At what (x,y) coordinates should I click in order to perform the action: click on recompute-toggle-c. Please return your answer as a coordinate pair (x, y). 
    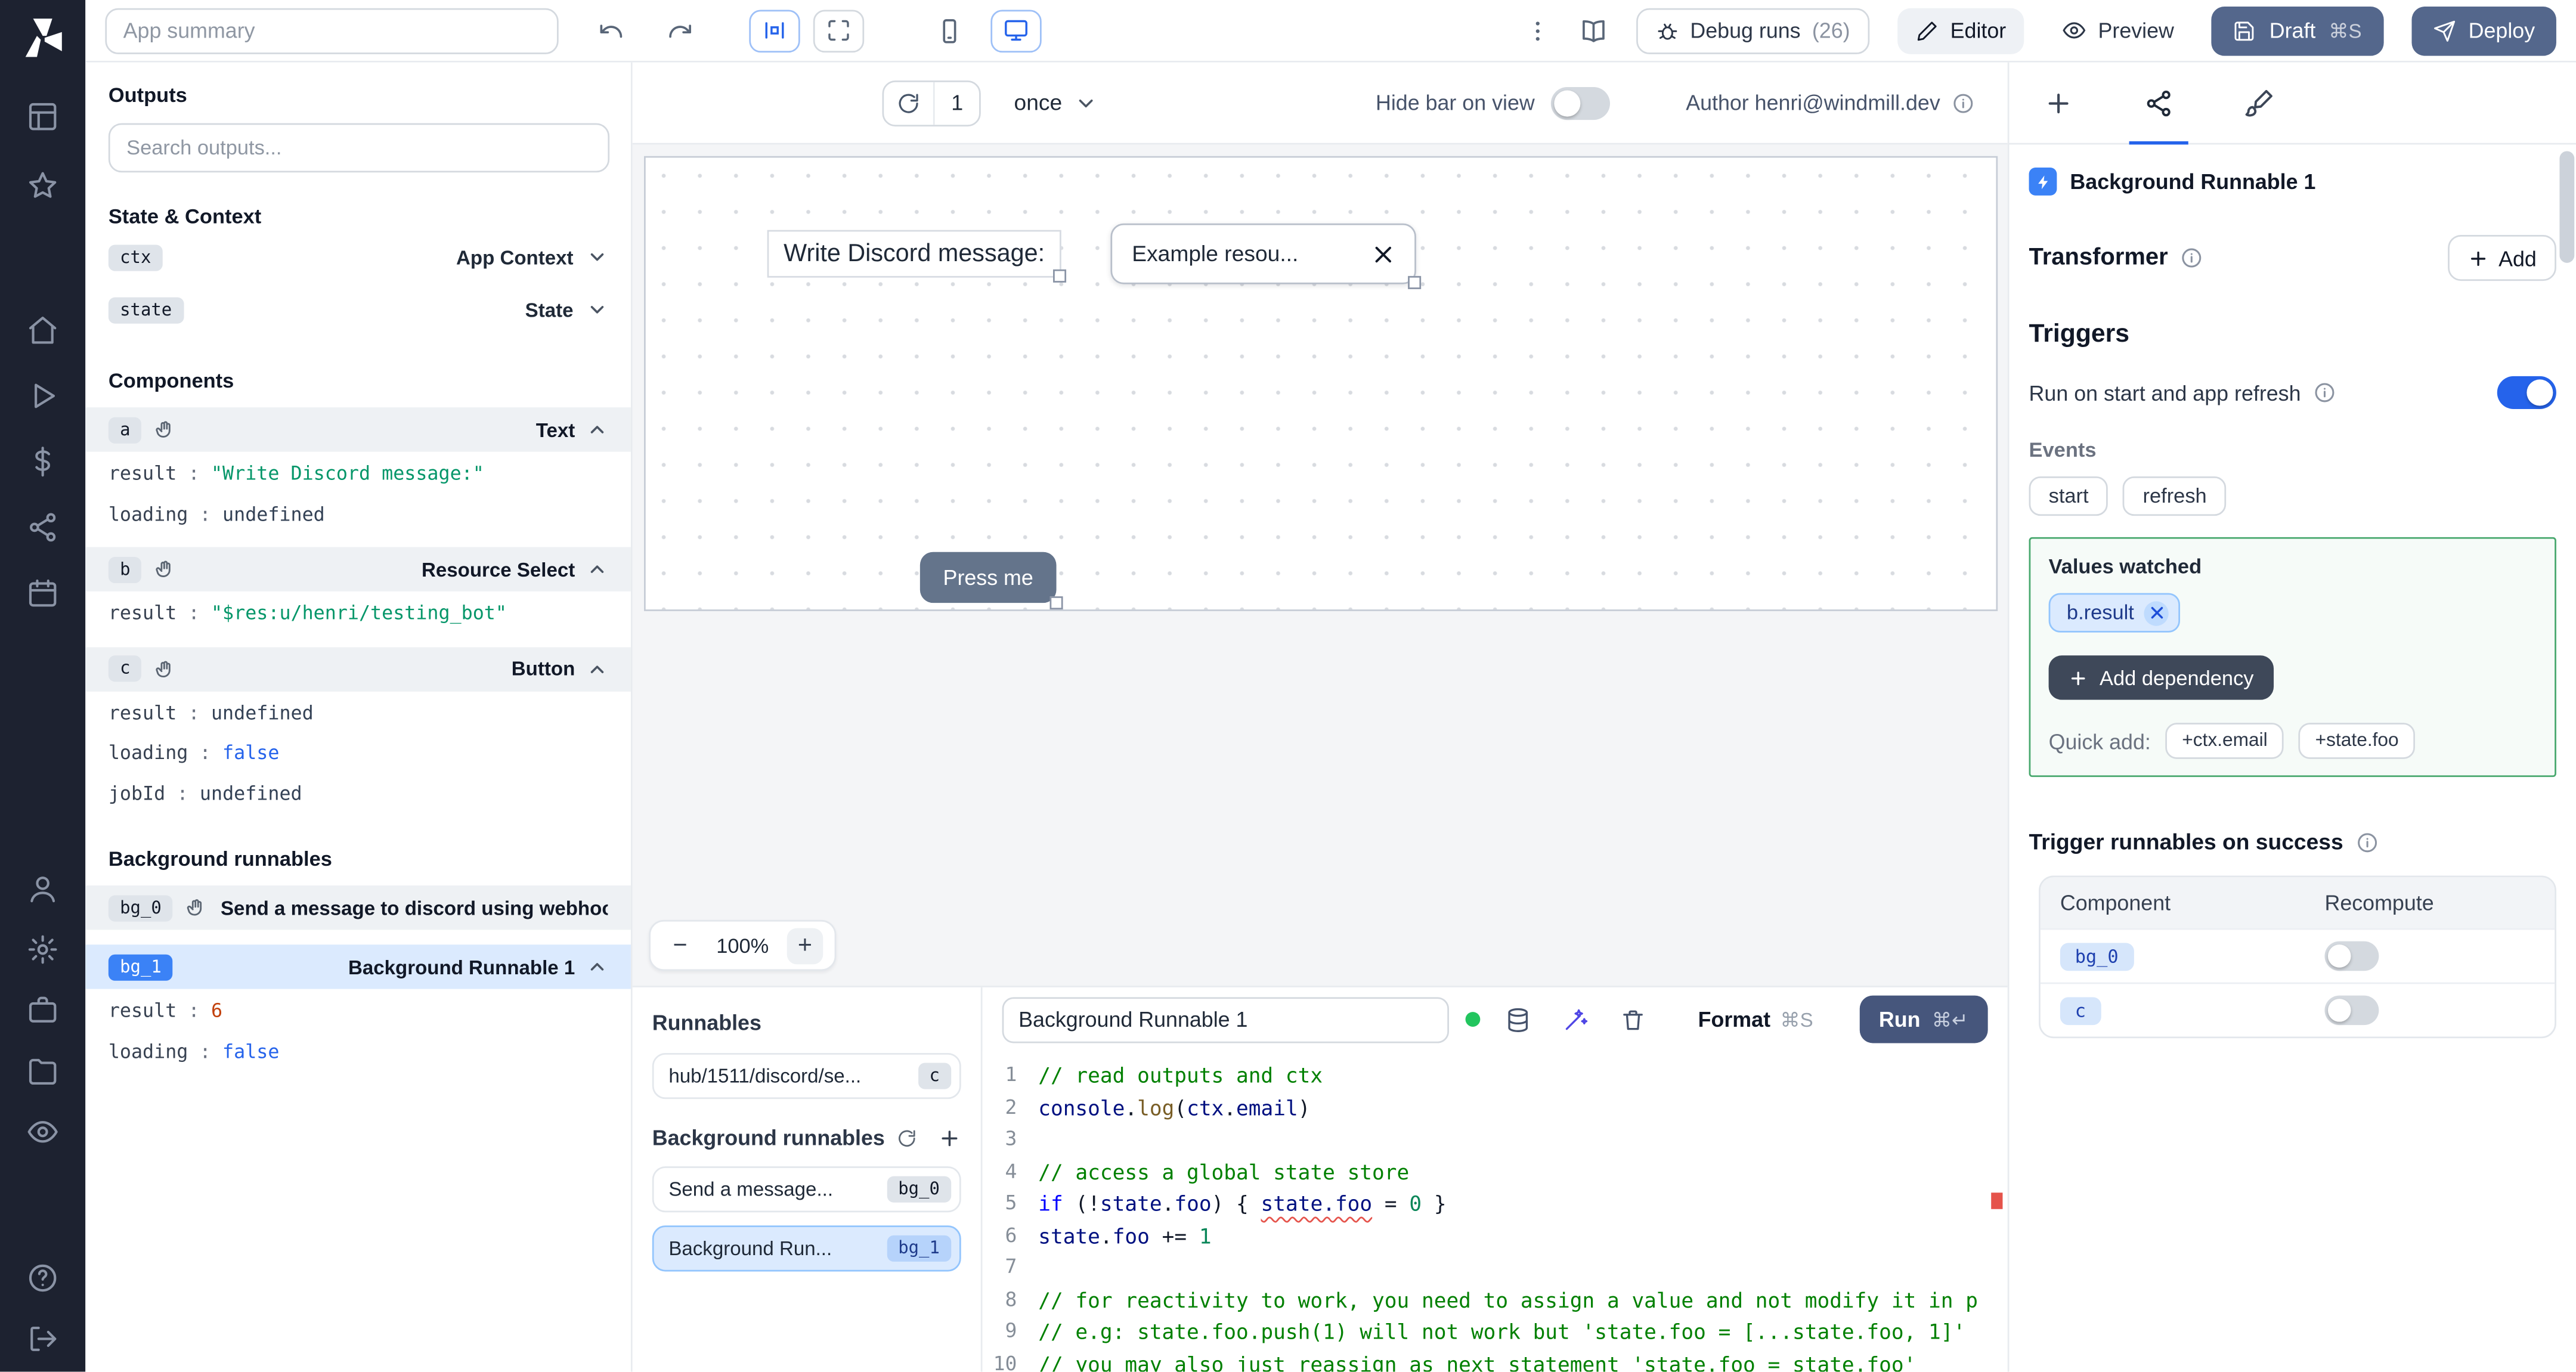
    Looking at the image, I should click on (2352, 1010).